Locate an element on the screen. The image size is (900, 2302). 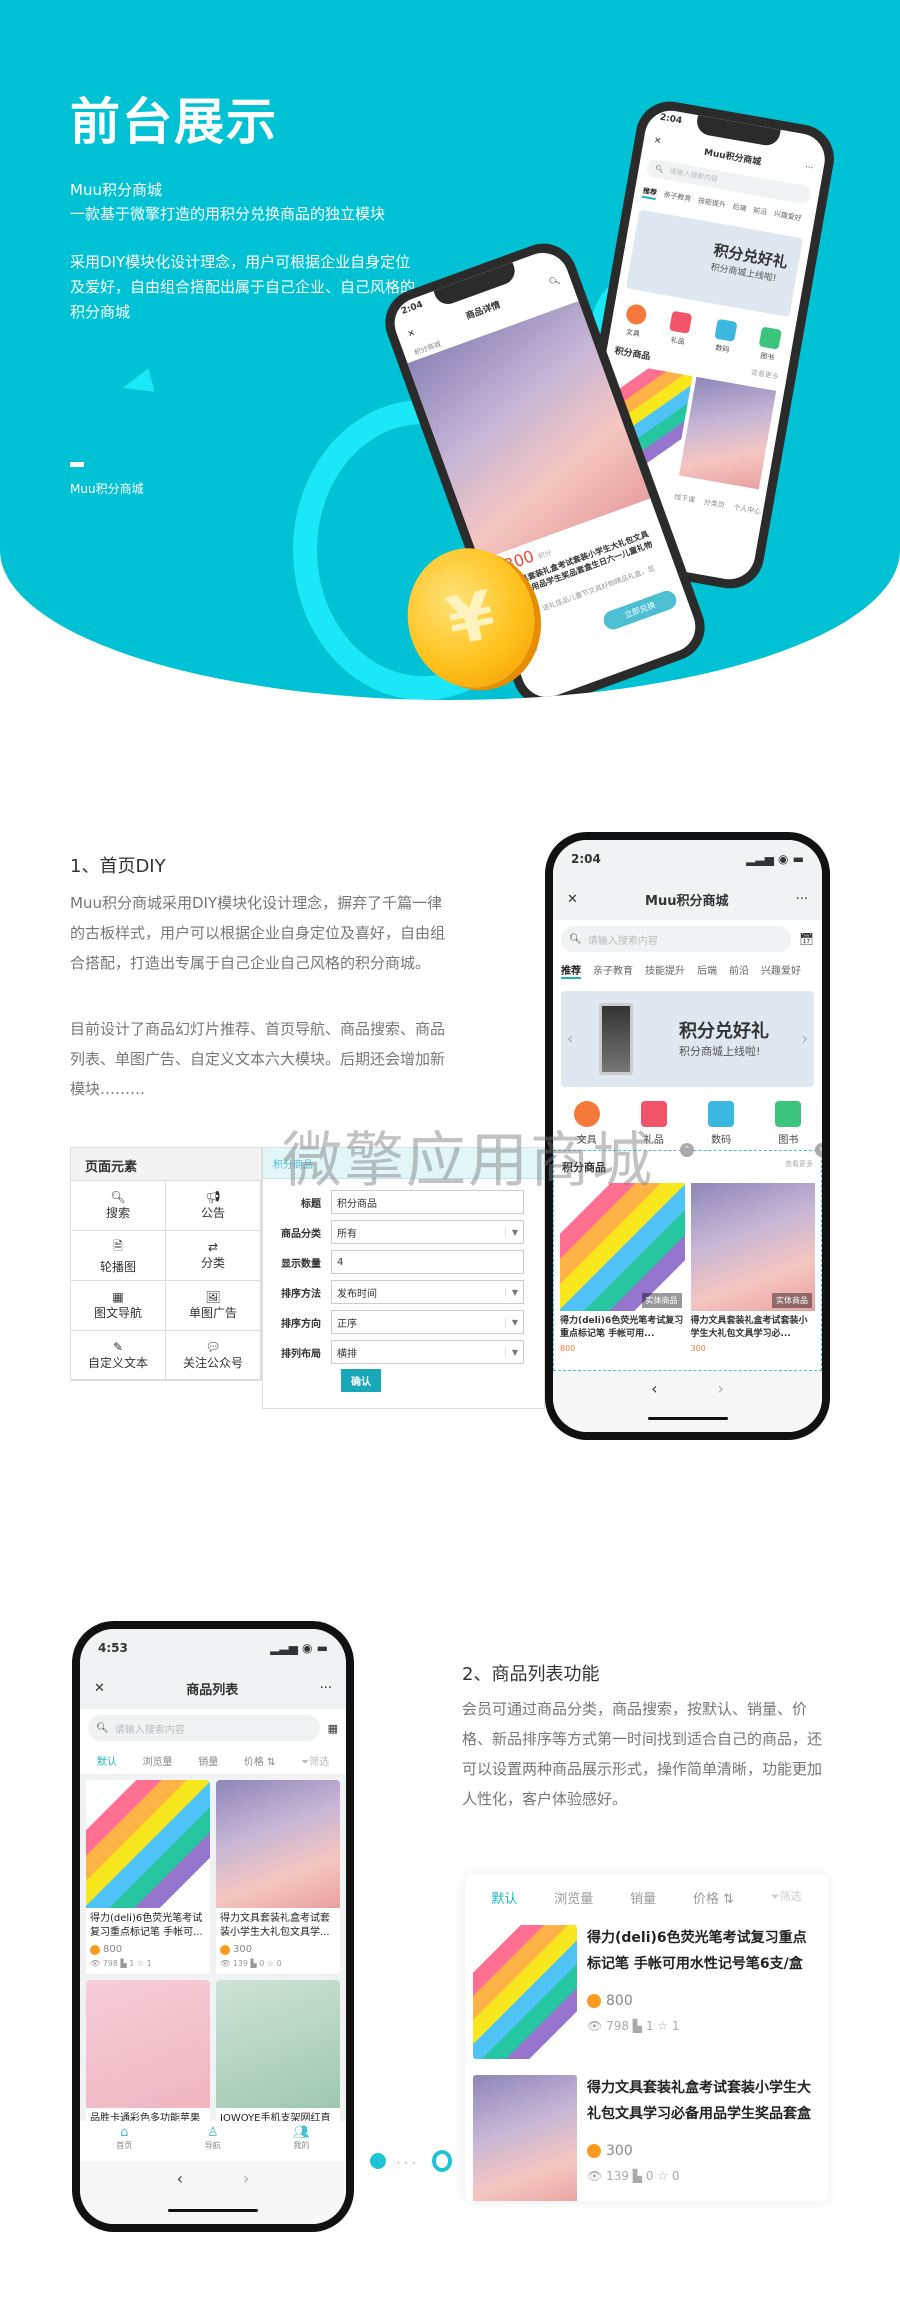
bottom-nav: 线下课 分类页 个人中心 is located at coordinates (718, 504).